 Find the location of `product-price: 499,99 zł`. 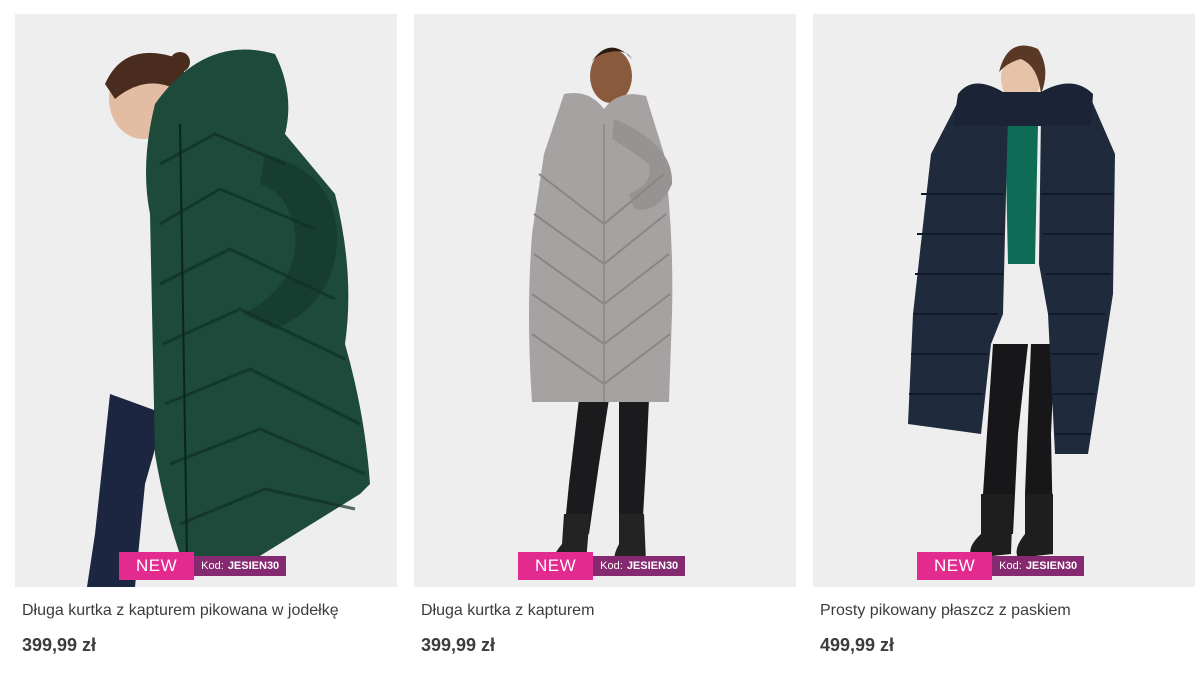

product-price: 499,99 zł is located at coordinates (857, 645).